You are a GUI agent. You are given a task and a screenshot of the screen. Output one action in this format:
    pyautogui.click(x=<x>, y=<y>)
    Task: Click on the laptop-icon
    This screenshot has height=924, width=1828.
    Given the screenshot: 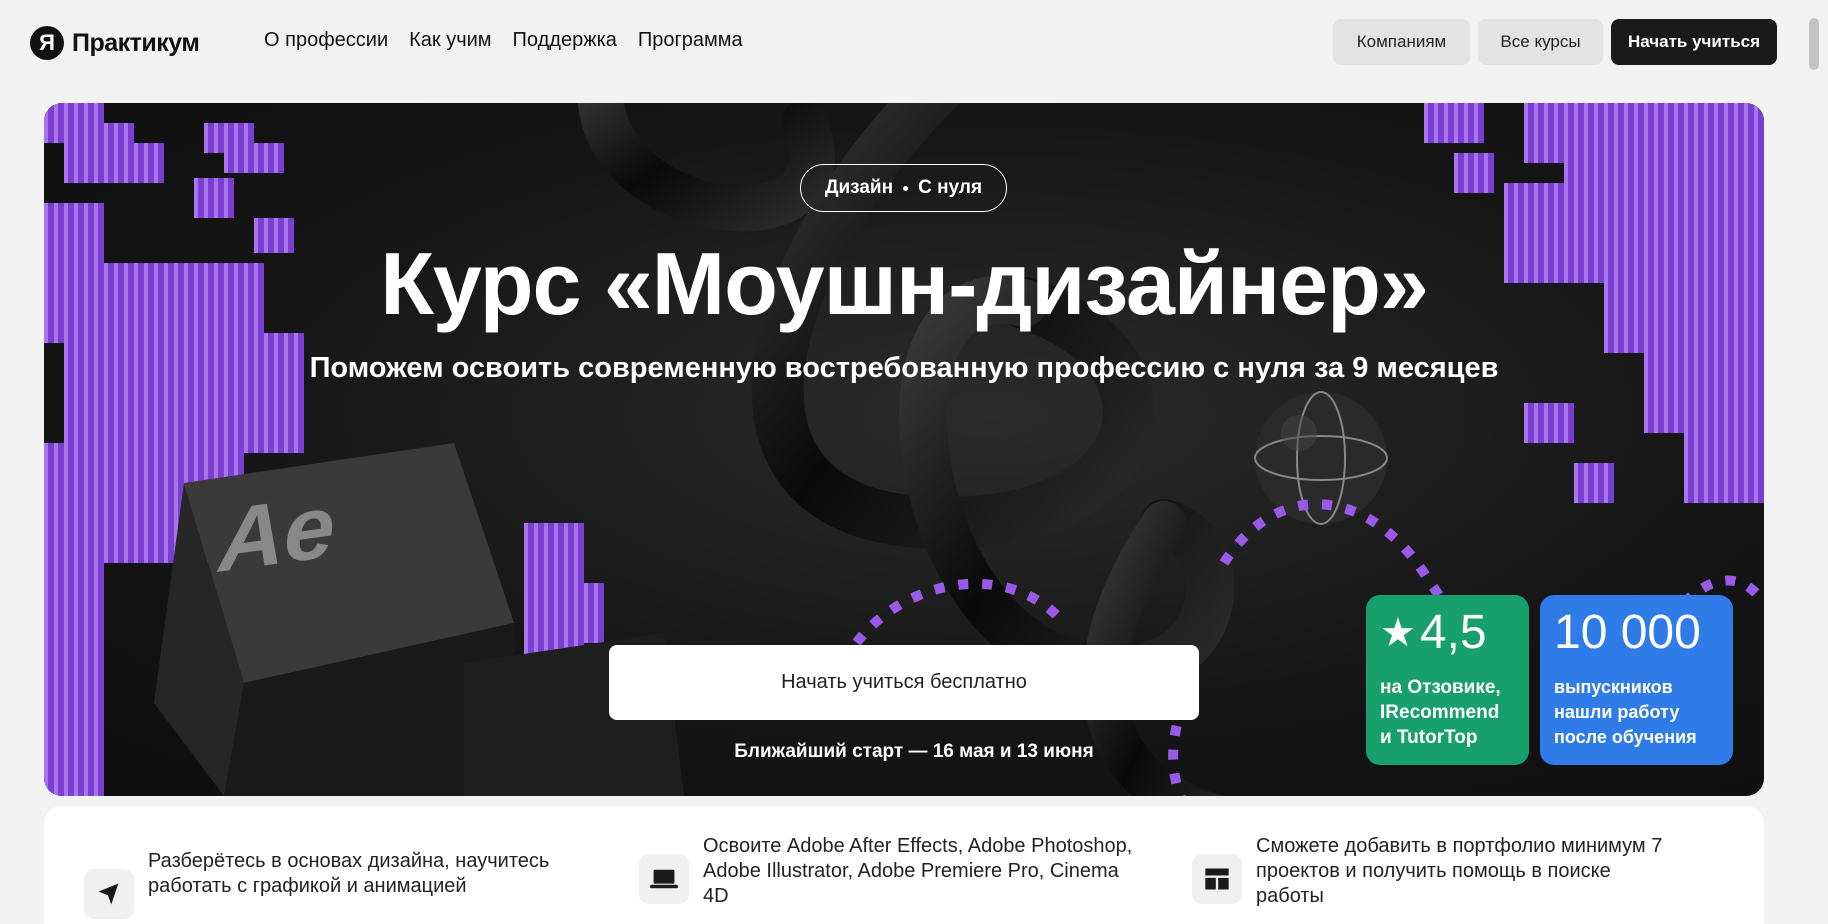 What is the action you would take?
    pyautogui.click(x=664, y=879)
    